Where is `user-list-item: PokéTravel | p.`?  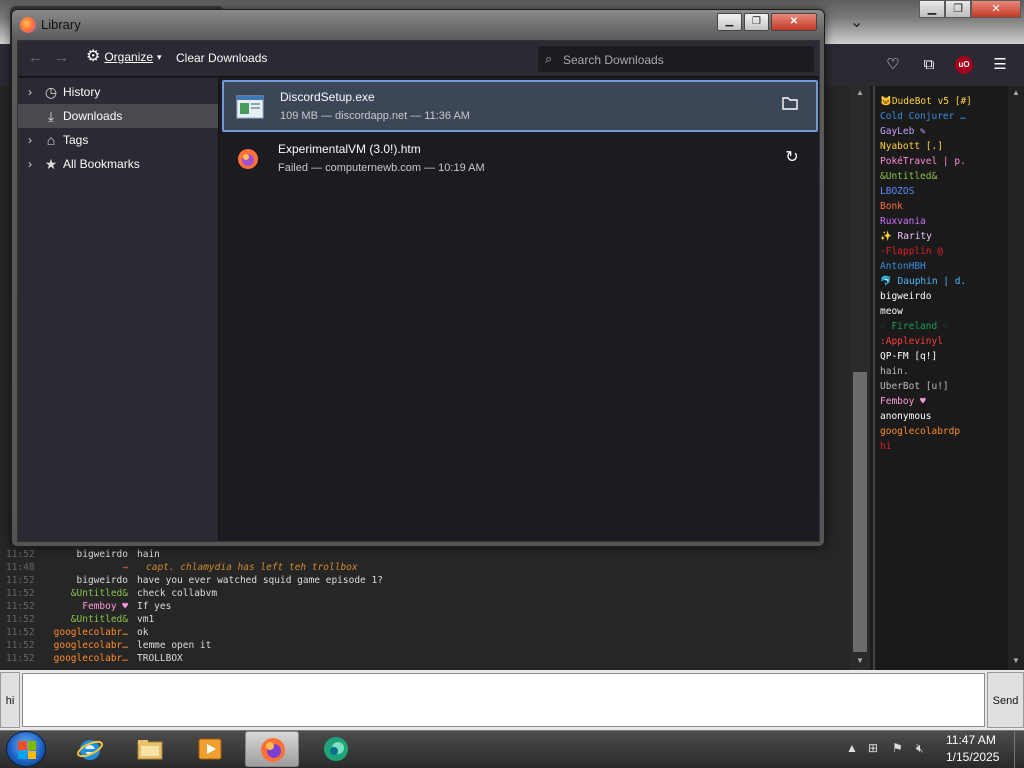
user-list-item: PokéTravel | p. is located at coordinates (926, 161).